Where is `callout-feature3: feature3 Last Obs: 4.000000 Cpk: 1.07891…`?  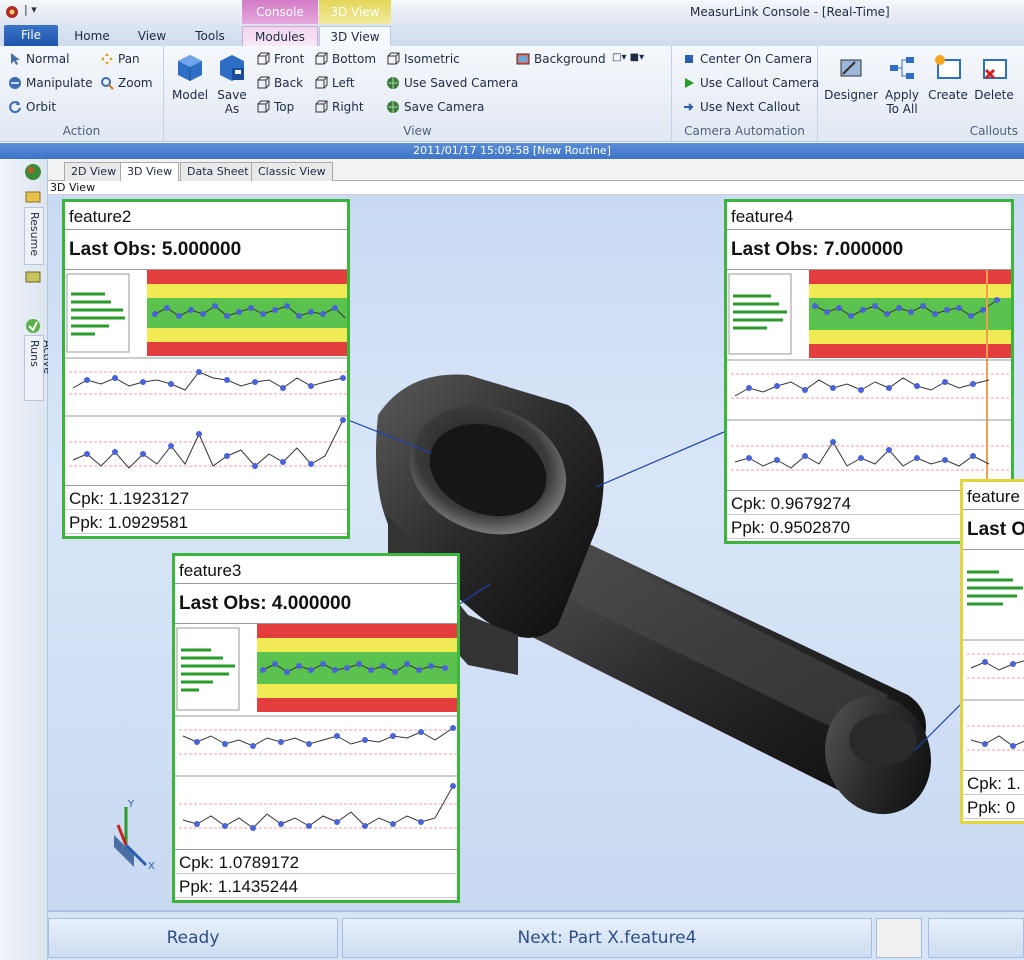
callout-feature3: feature3 Last Obs: 4.000000 Cpk: 1.07891… is located at coordinates (316, 728).